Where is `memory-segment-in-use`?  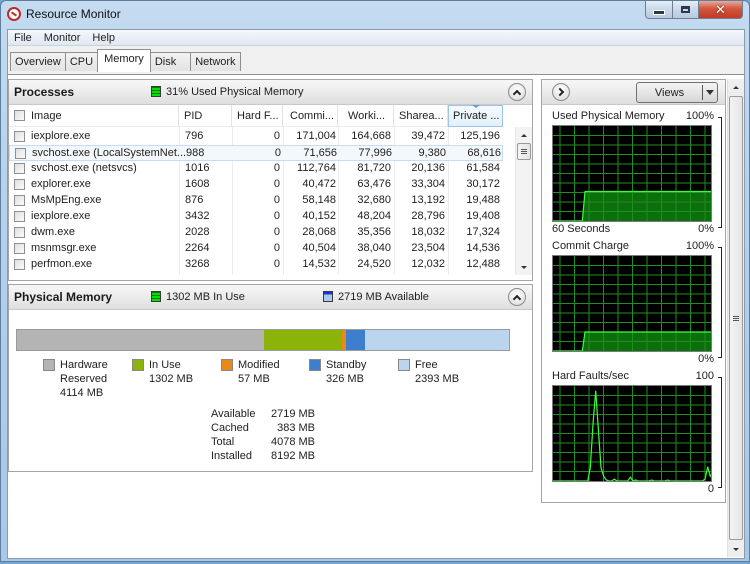 memory-segment-in-use is located at coordinates (303, 340).